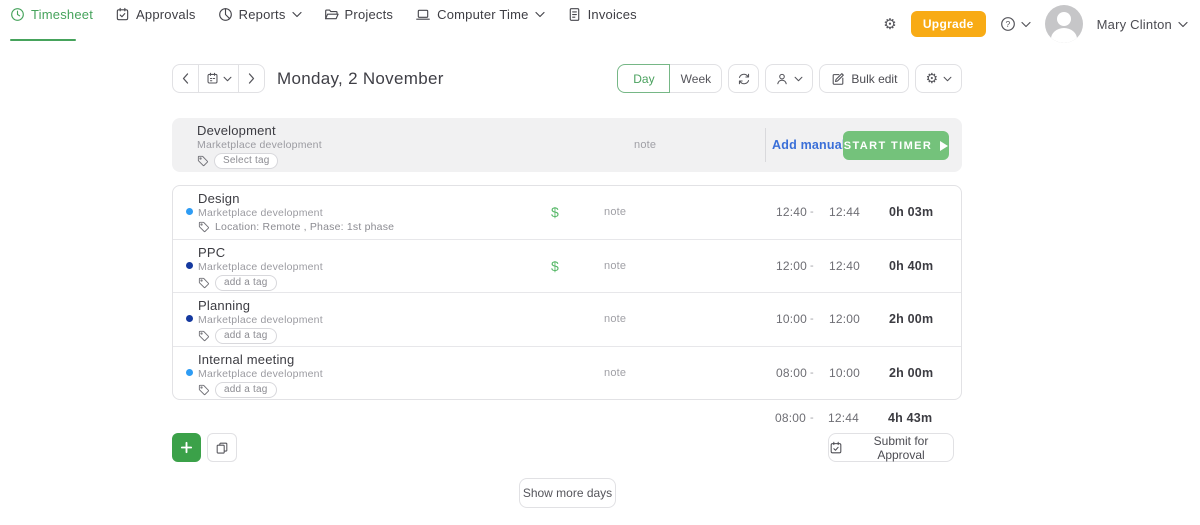  I want to click on project-color-dot, so click(189, 372).